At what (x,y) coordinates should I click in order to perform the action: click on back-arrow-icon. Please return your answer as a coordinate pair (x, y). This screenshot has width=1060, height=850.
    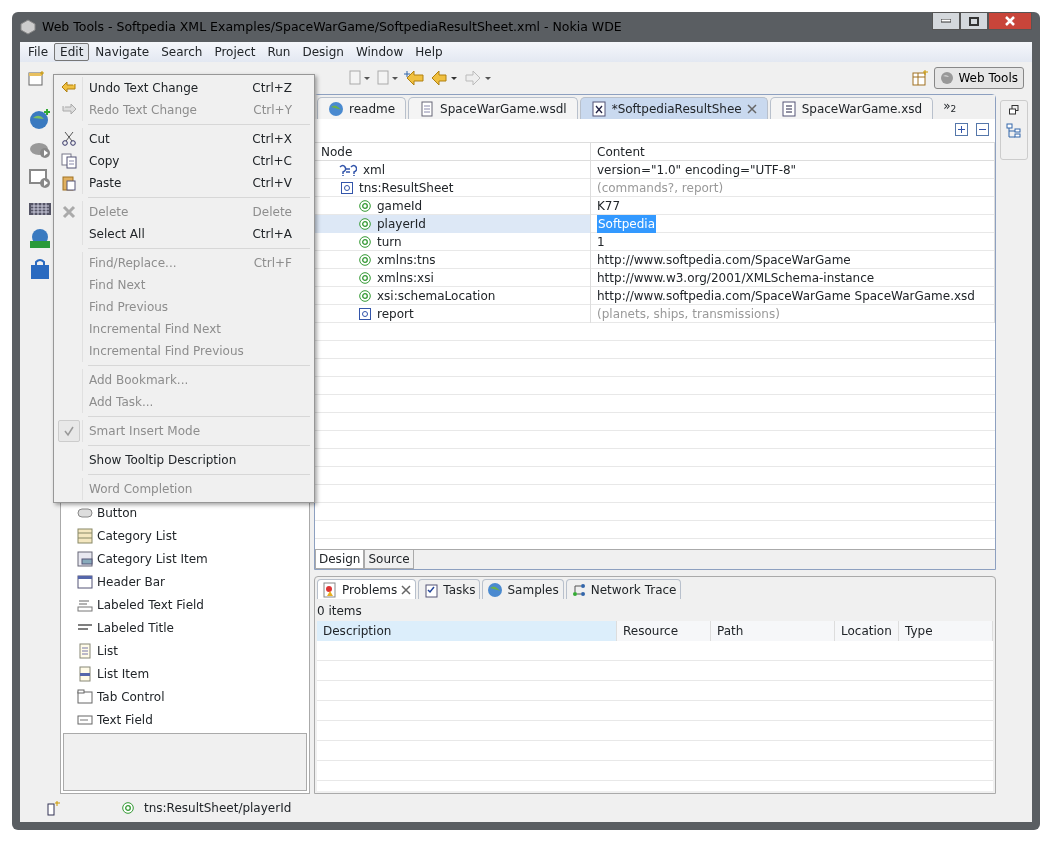
    Looking at the image, I should click on (444, 78).